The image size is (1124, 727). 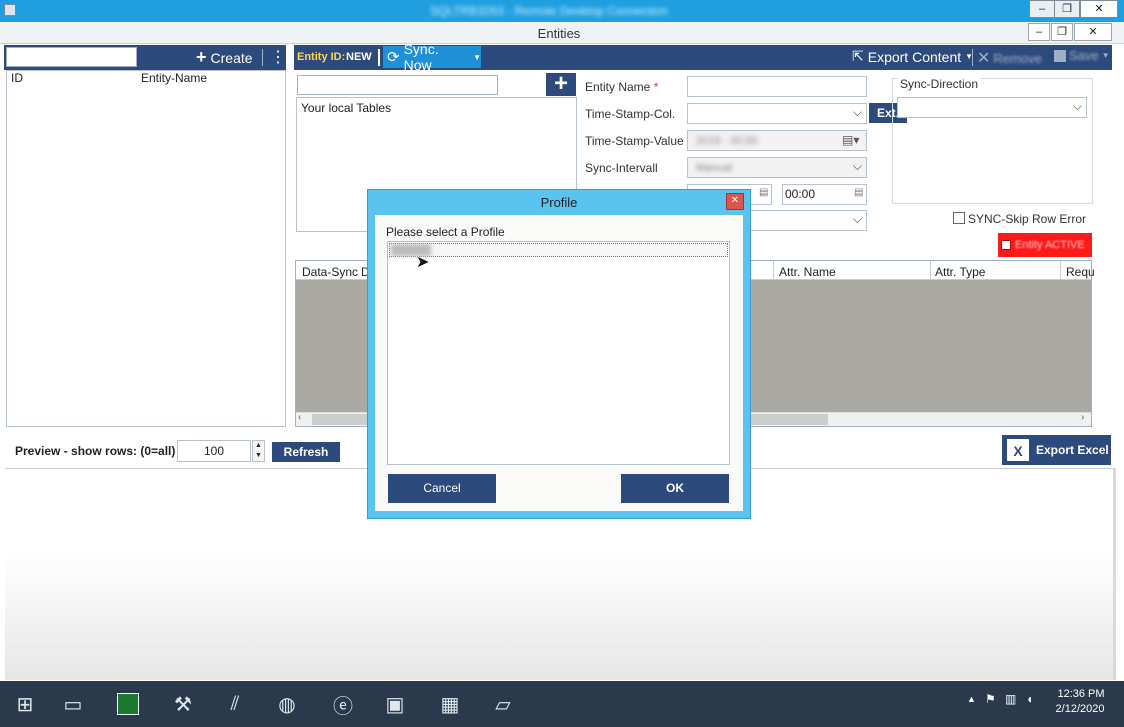 What do you see at coordinates (858, 56) in the screenshot?
I see `export-icon: ⇱` at bounding box center [858, 56].